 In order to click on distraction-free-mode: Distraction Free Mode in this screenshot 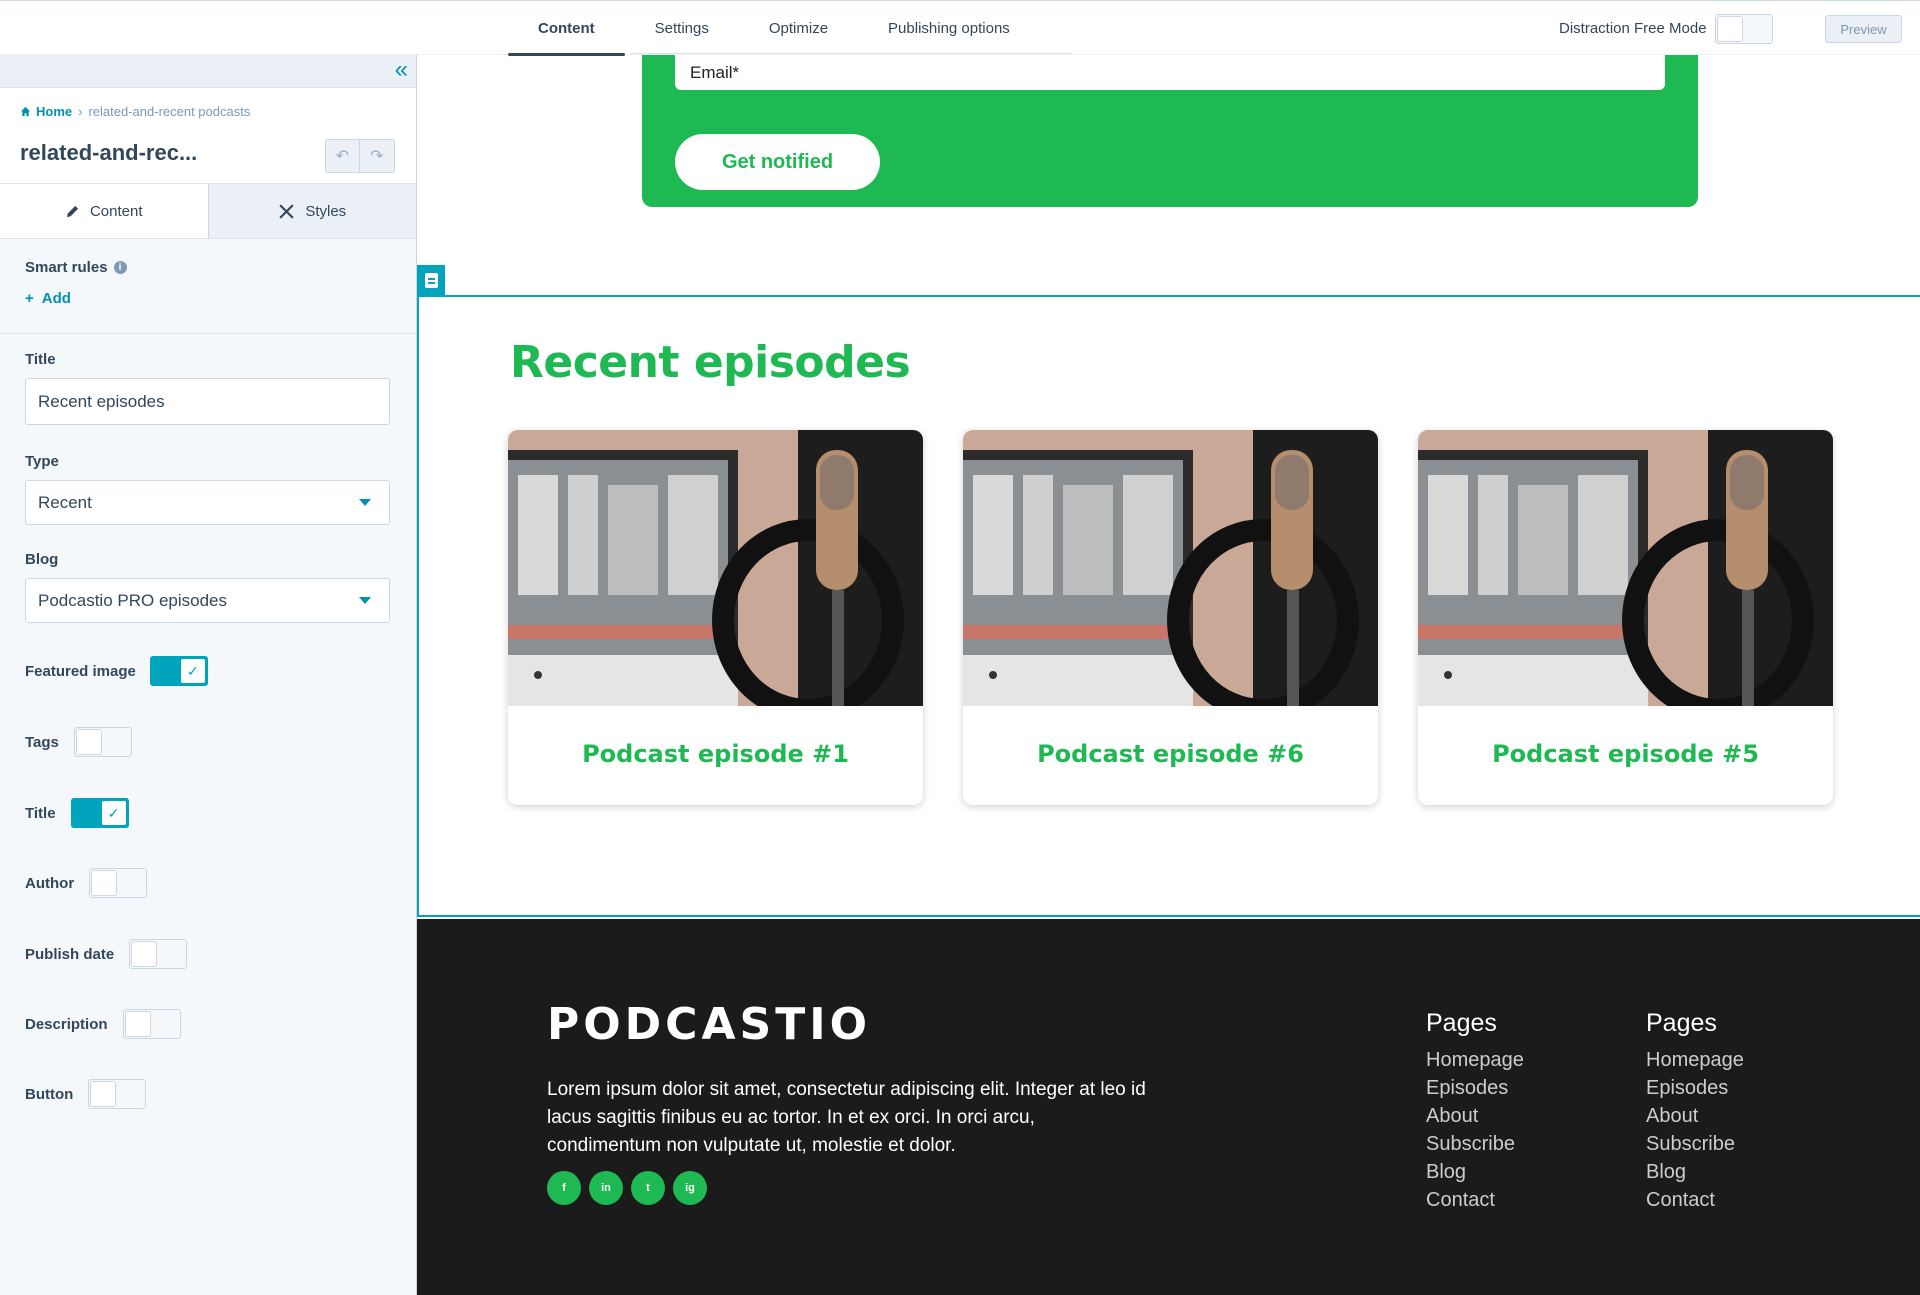, I will do `click(1666, 28)`.